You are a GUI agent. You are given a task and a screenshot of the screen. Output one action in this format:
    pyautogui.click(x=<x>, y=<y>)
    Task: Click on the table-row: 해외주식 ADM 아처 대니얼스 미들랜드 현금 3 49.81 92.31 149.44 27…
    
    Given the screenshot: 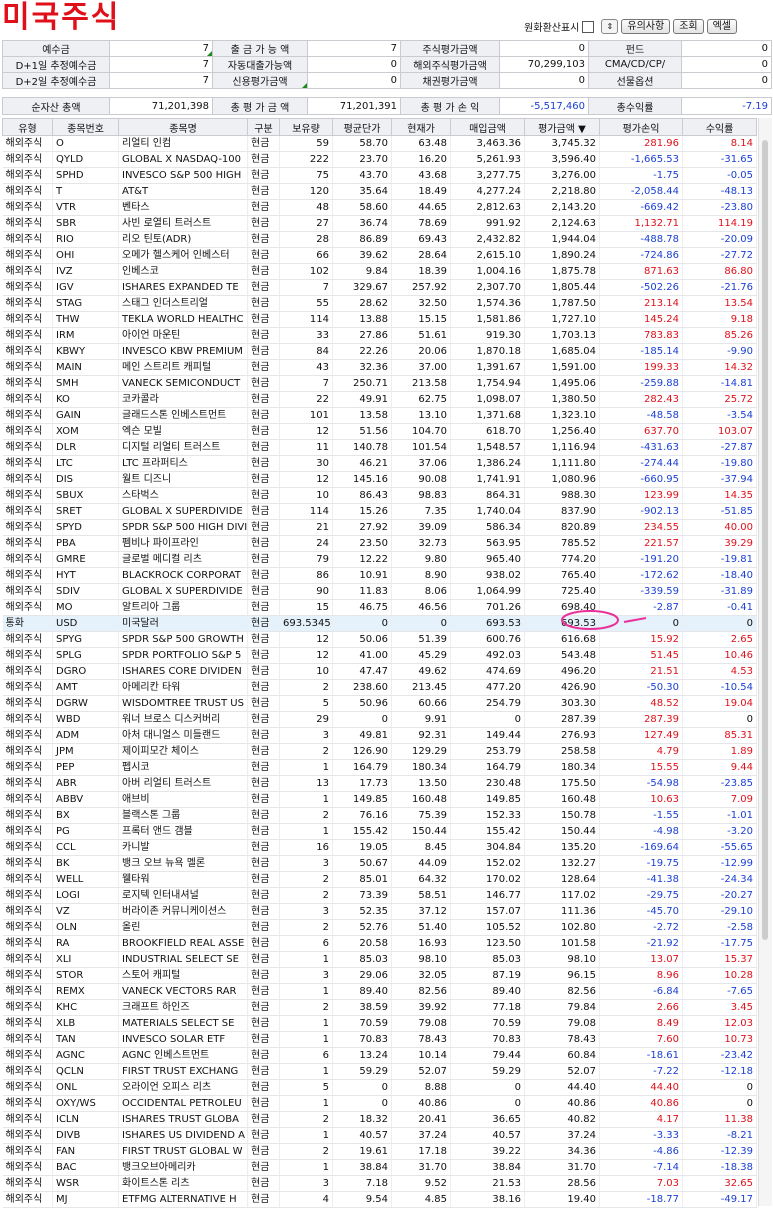 What is the action you would take?
    pyautogui.click(x=379, y=735)
    